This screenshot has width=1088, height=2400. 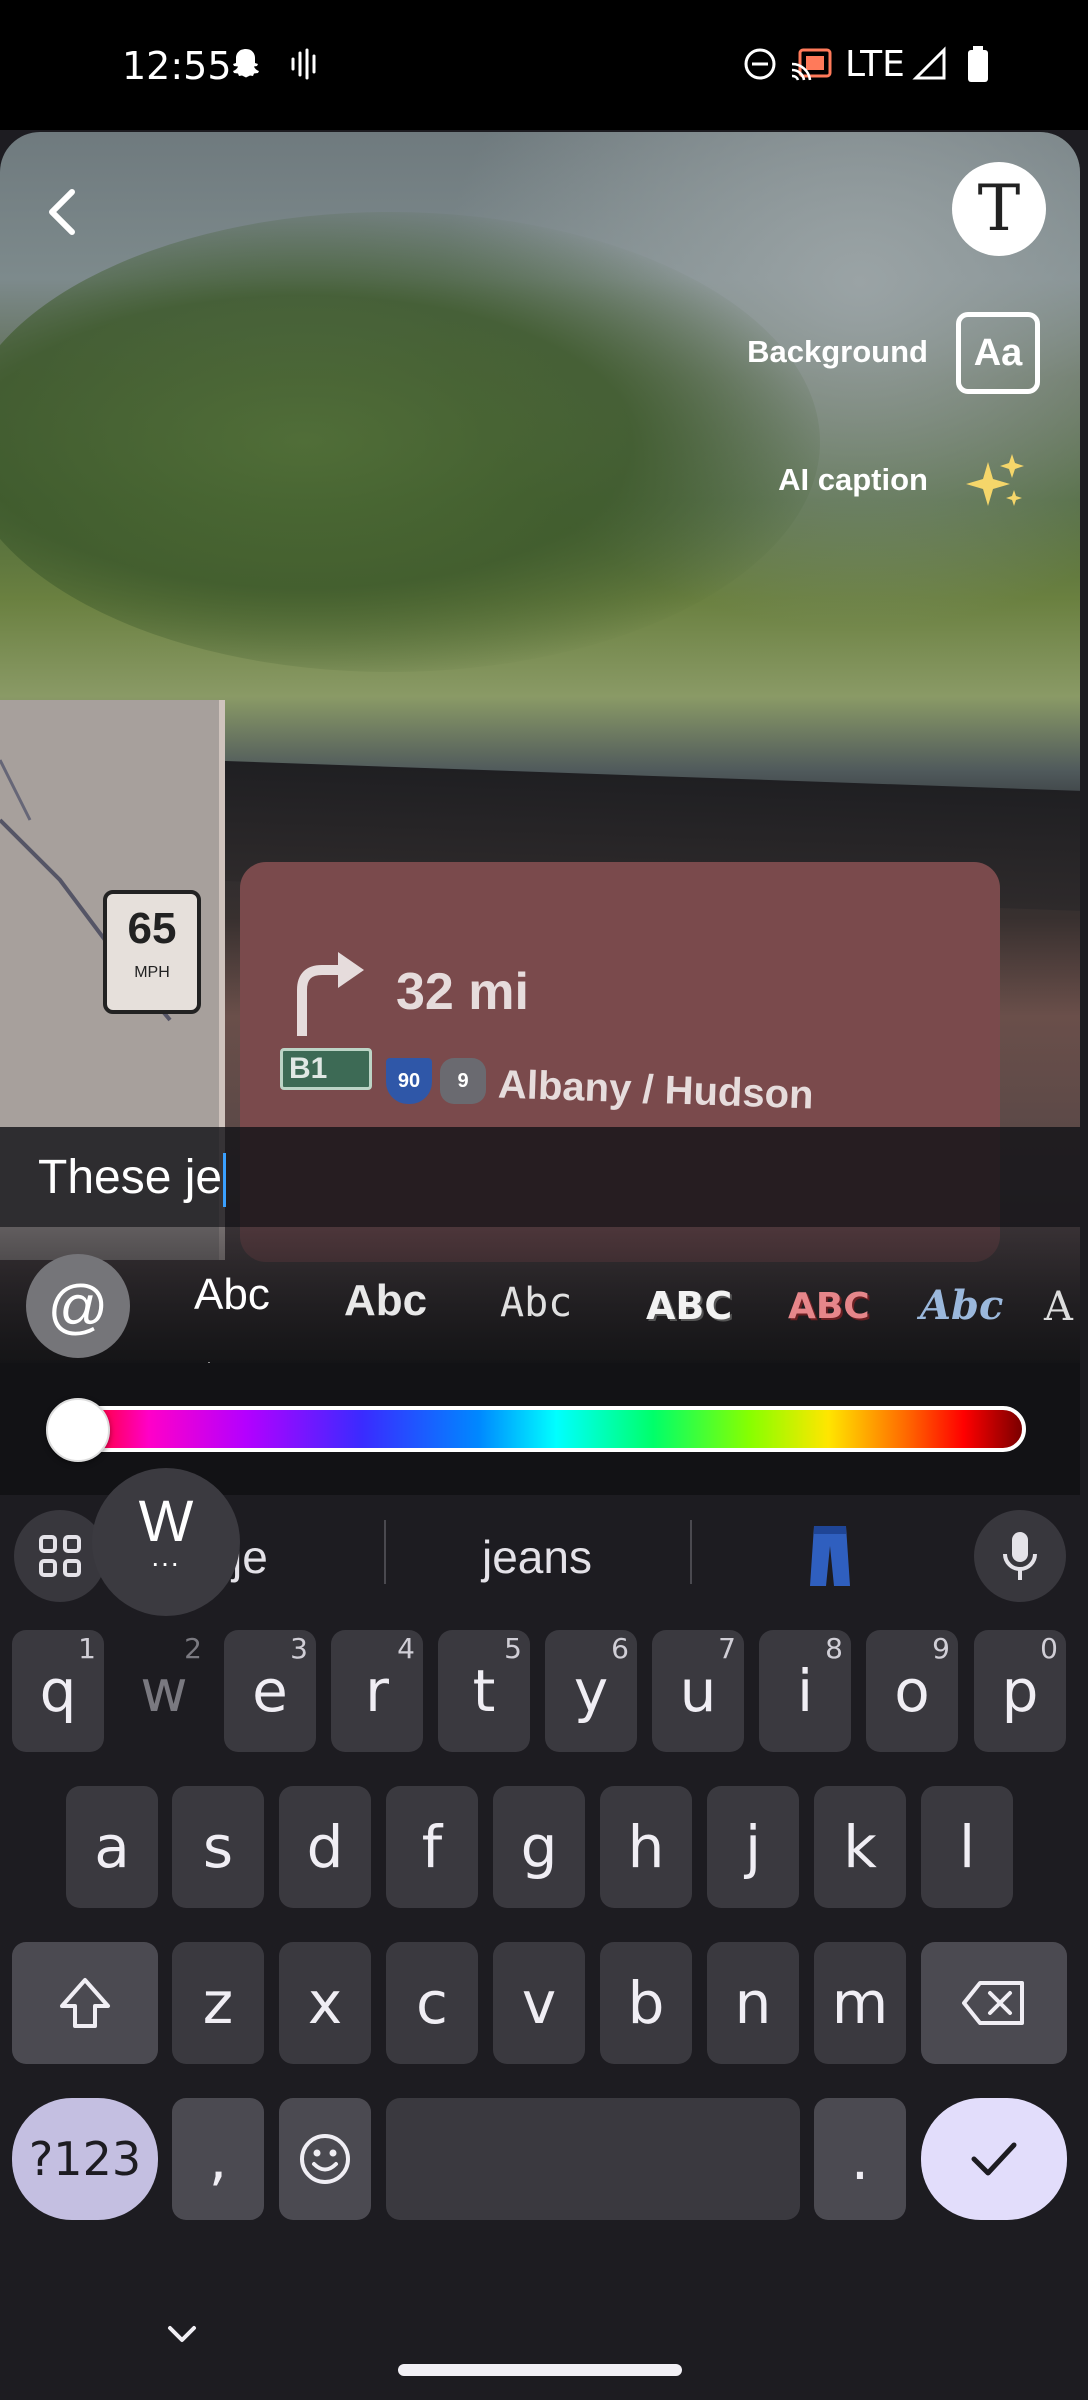 I want to click on symbols-key: ?123, so click(x=85, y=2159).